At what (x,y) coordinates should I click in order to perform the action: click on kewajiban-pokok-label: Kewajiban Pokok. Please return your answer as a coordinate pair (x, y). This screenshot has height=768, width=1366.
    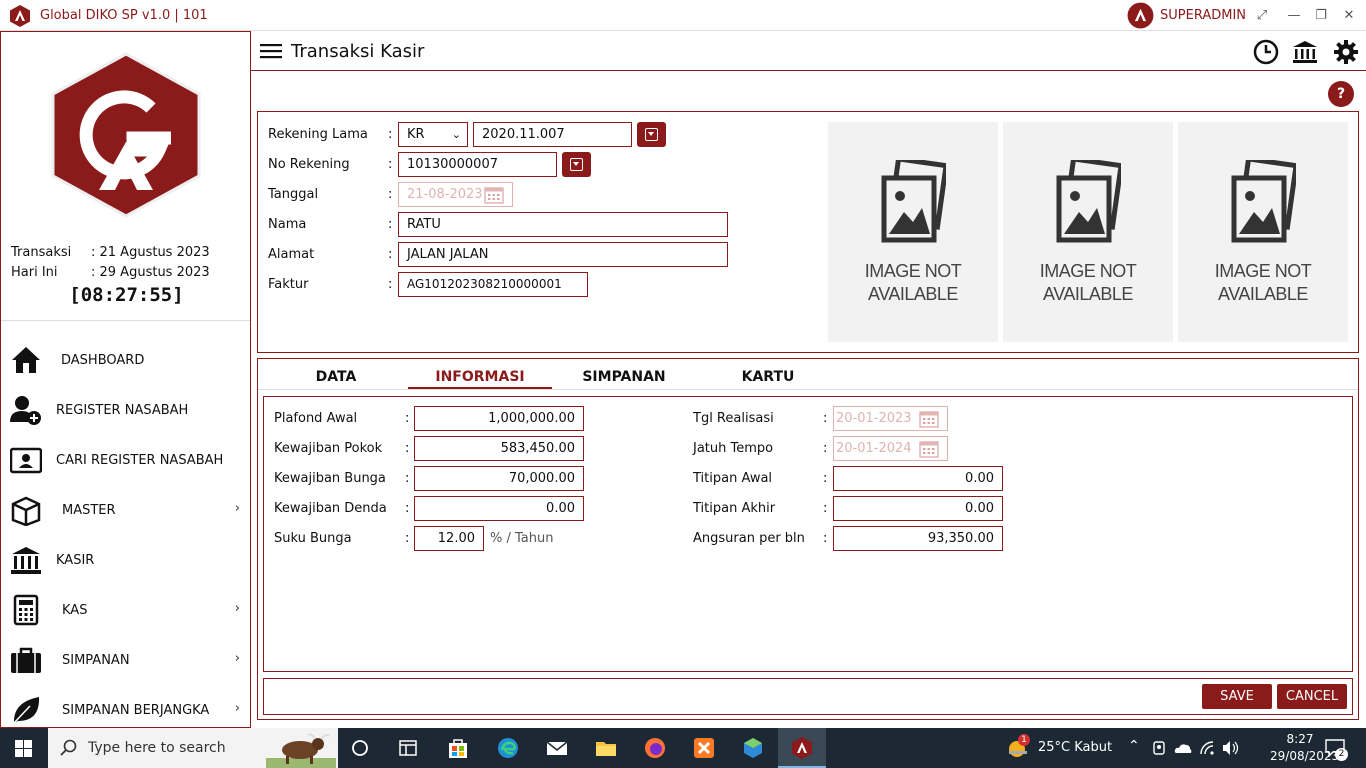
    Looking at the image, I should click on (328, 448).